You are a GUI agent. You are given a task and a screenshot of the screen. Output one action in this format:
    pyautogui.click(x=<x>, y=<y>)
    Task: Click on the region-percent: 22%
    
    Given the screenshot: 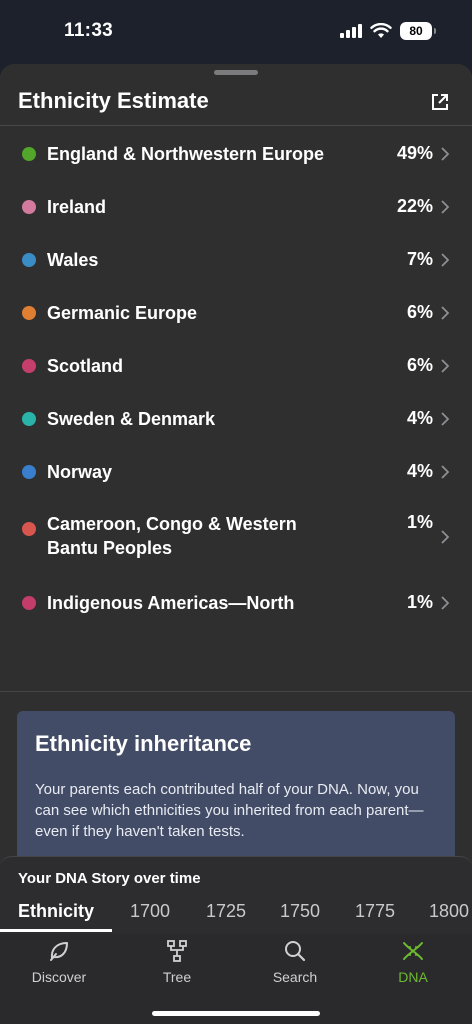 What is the action you would take?
    pyautogui.click(x=414, y=206)
    